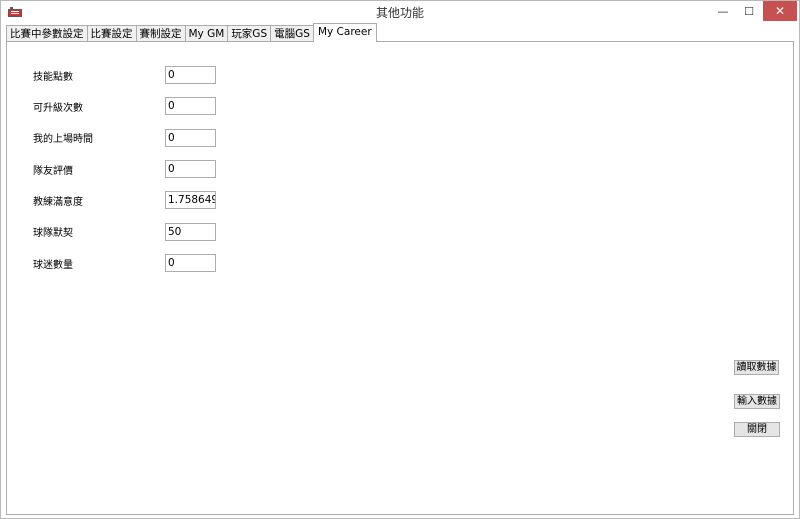  I want to click on tab-my-career: My Career, so click(344, 32).